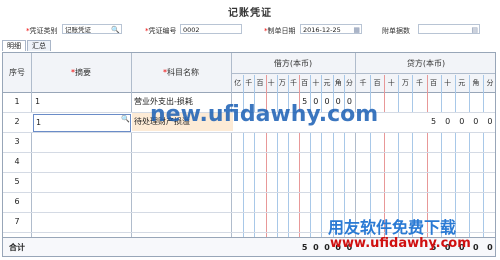 The image size is (500, 260). I want to click on row-seq: 5, so click(17, 181).